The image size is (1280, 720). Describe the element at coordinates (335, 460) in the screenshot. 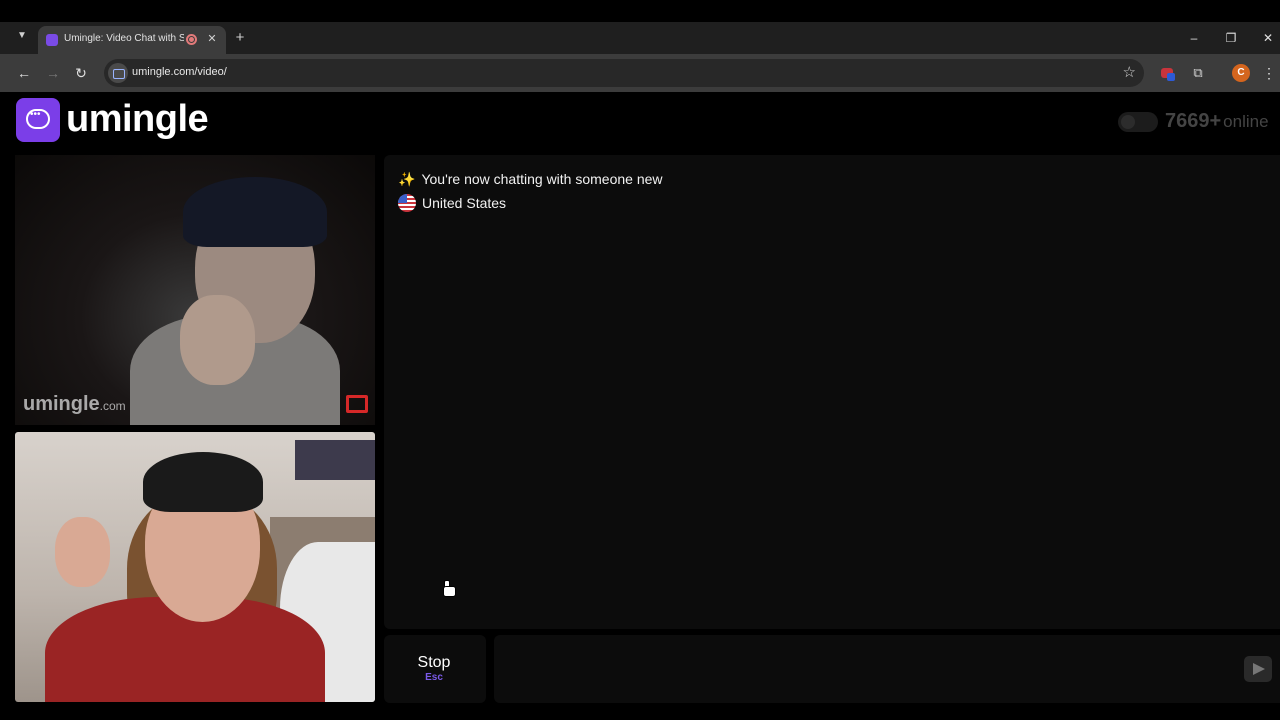

I see `wall-poster` at that location.